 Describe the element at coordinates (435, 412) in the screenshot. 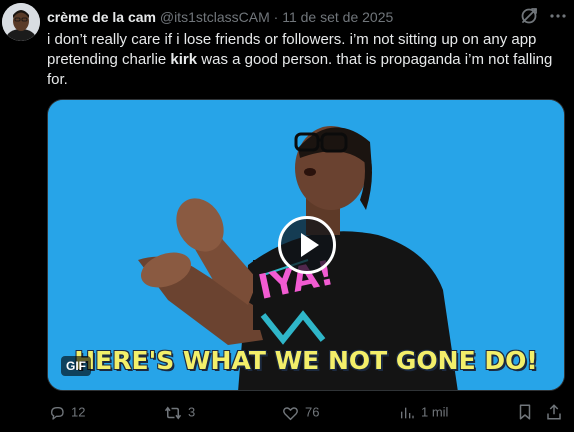

I see `views-count: 1 mil` at that location.